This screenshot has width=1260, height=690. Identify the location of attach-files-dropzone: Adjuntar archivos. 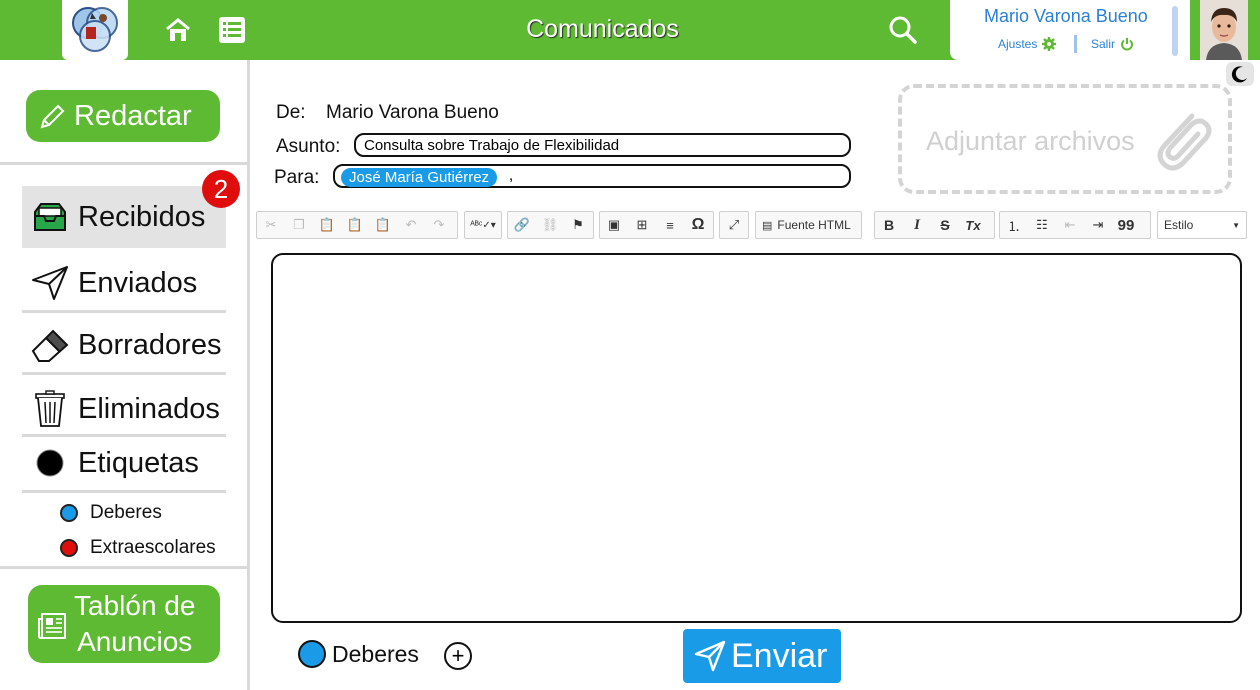
(1065, 139).